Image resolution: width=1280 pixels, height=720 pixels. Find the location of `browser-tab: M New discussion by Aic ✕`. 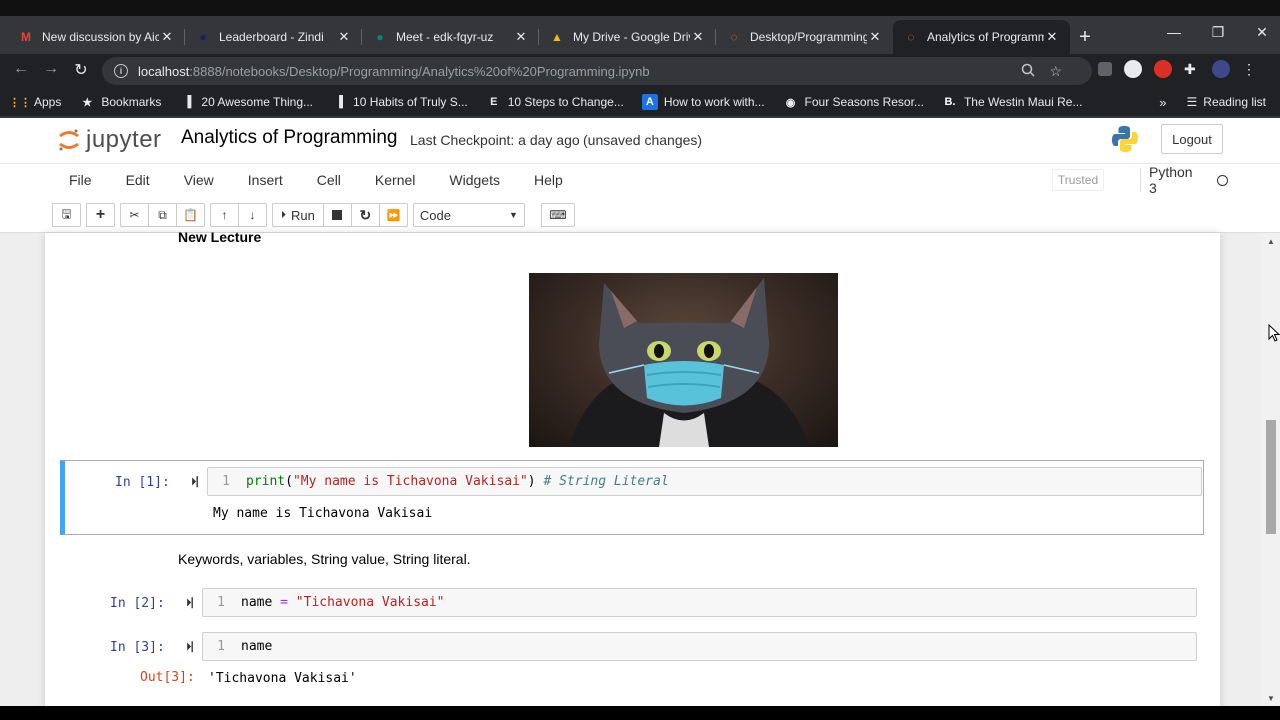

browser-tab: M New discussion by Aic ✕ is located at coordinates (96, 37).